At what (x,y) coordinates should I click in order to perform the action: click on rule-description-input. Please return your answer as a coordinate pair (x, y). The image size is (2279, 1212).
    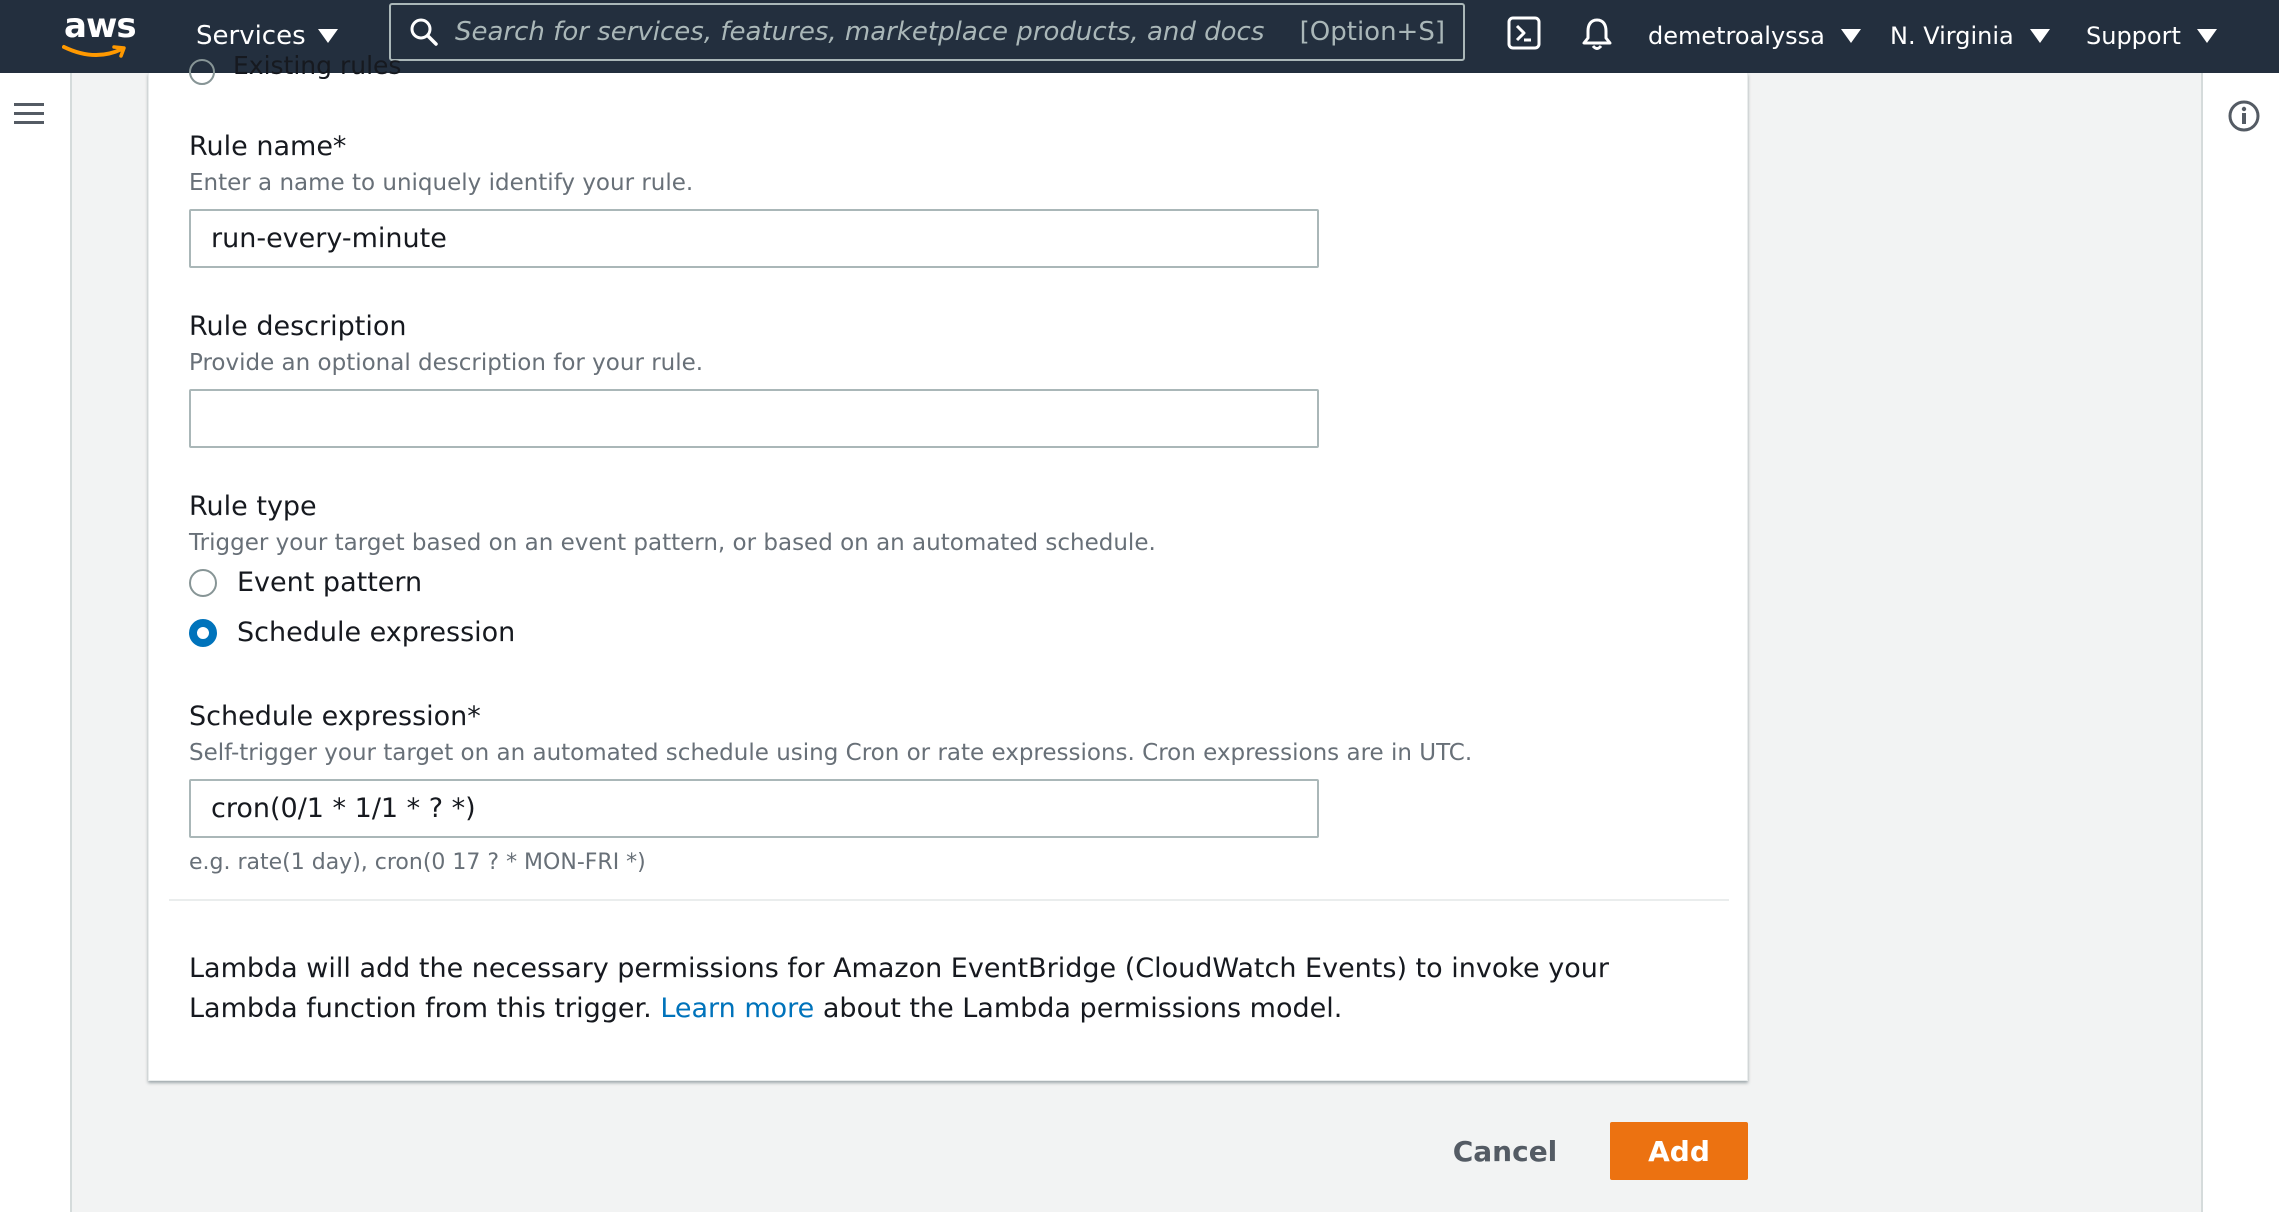
    Looking at the image, I should click on (754, 418).